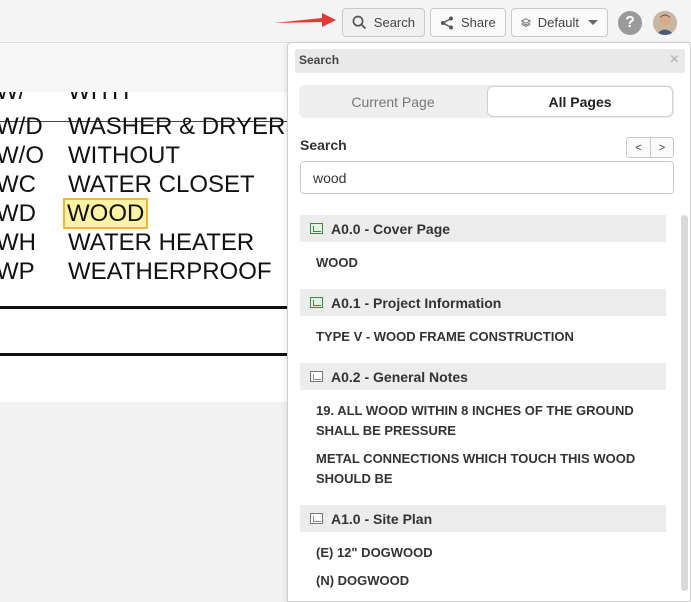 The height and width of the screenshot is (602, 691). I want to click on search-highlight: WOOD, so click(105, 213).